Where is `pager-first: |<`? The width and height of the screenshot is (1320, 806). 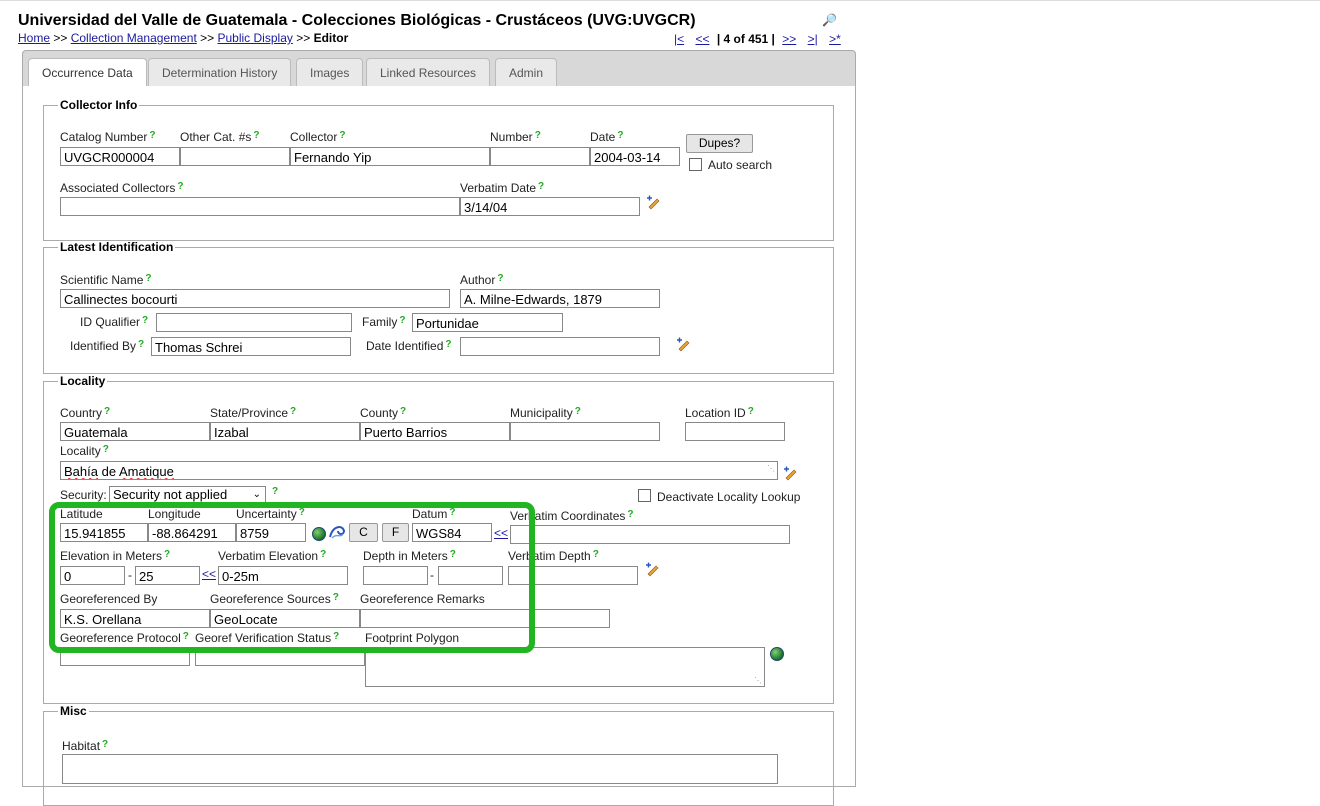
pager-first: |< is located at coordinates (679, 39).